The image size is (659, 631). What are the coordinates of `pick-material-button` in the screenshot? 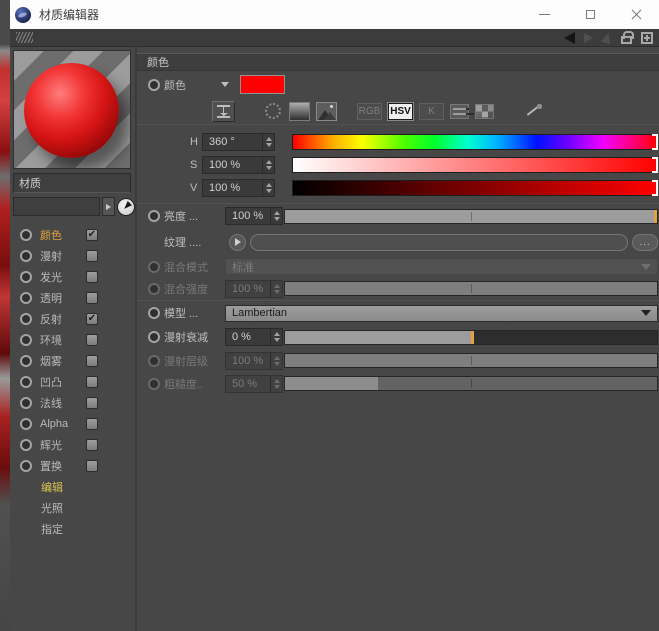 It's located at (126, 206).